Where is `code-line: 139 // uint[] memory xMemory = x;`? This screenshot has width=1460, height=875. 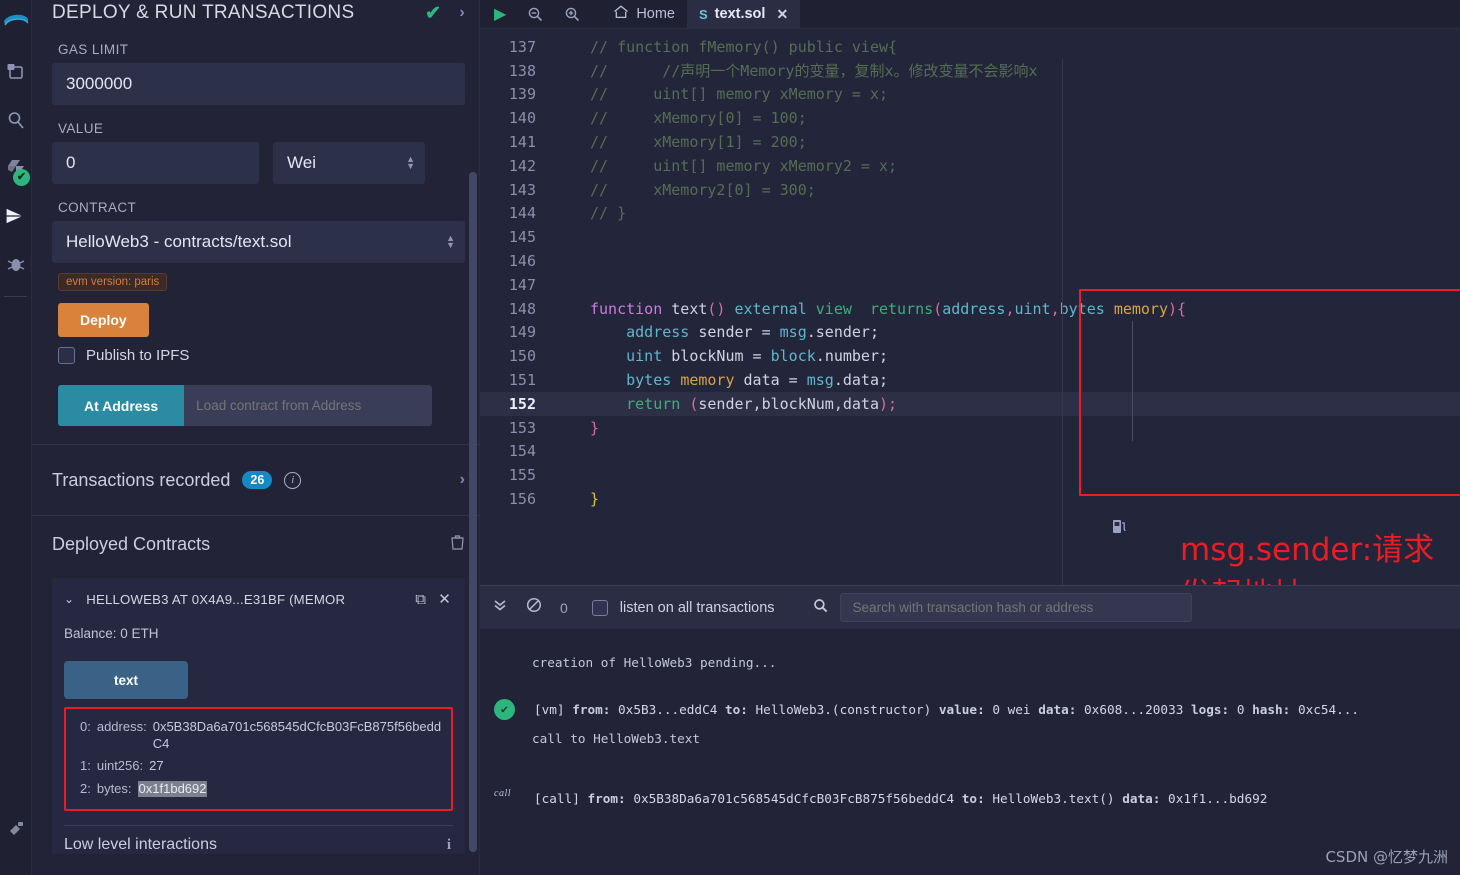 code-line: 139 // uint[] memory xMemory = x; is located at coordinates (970, 95).